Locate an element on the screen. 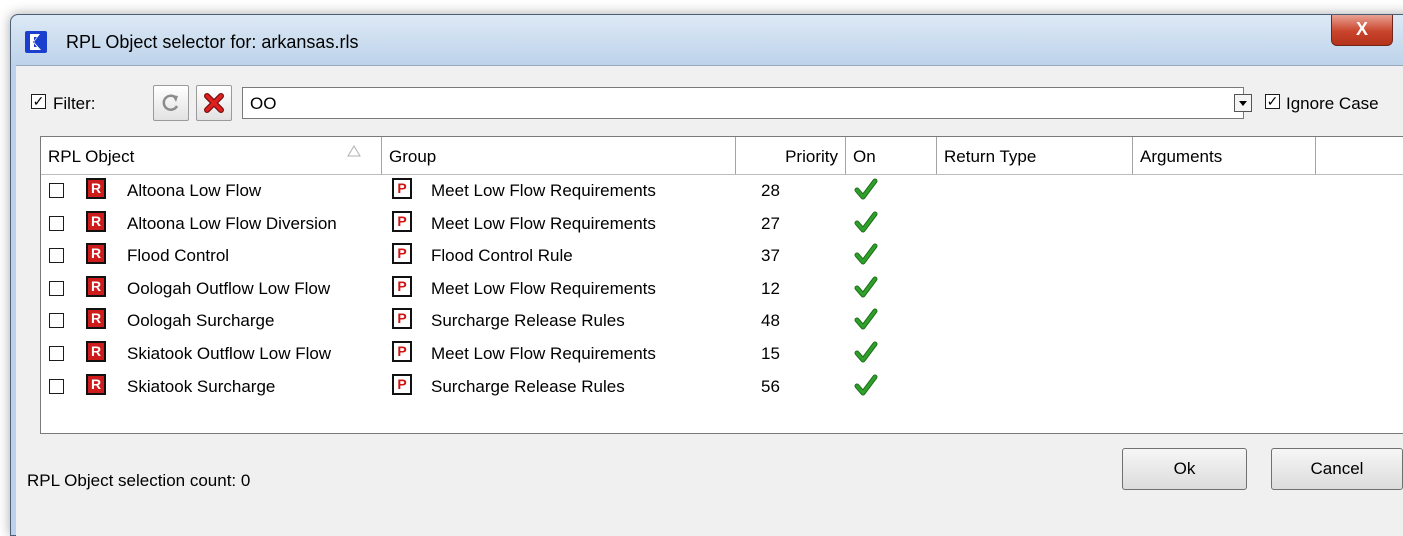 The height and width of the screenshot is (536, 1403). refresh-icon is located at coordinates (170, 102).